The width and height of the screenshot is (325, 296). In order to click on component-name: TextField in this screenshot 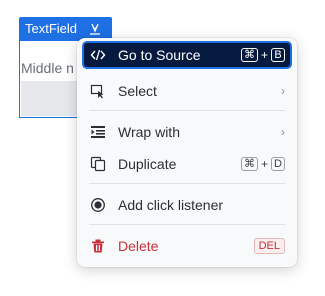, I will do `click(51, 28)`.